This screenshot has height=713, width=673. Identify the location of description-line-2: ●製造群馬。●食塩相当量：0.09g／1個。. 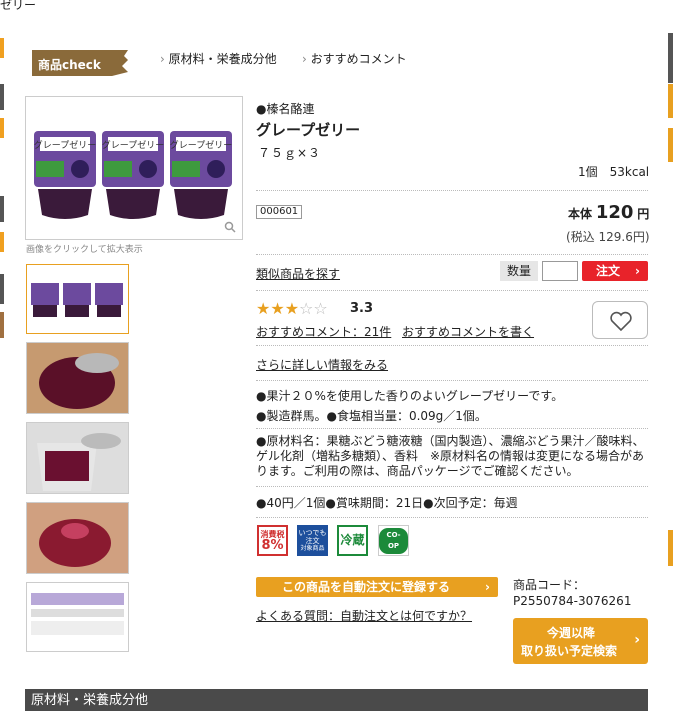
(371, 416).